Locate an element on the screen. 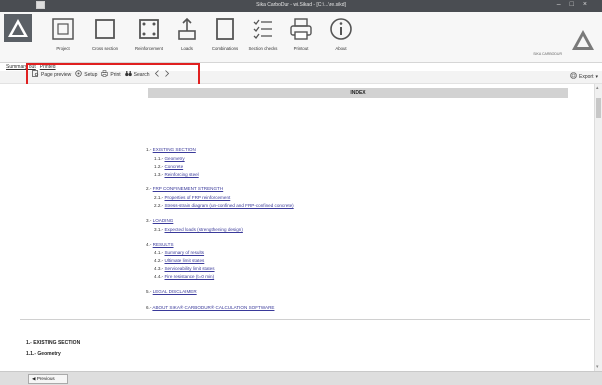 The width and height of the screenshot is (602, 385). ribbon-reinforcement-button: Reinforcement is located at coordinates (149, 33).